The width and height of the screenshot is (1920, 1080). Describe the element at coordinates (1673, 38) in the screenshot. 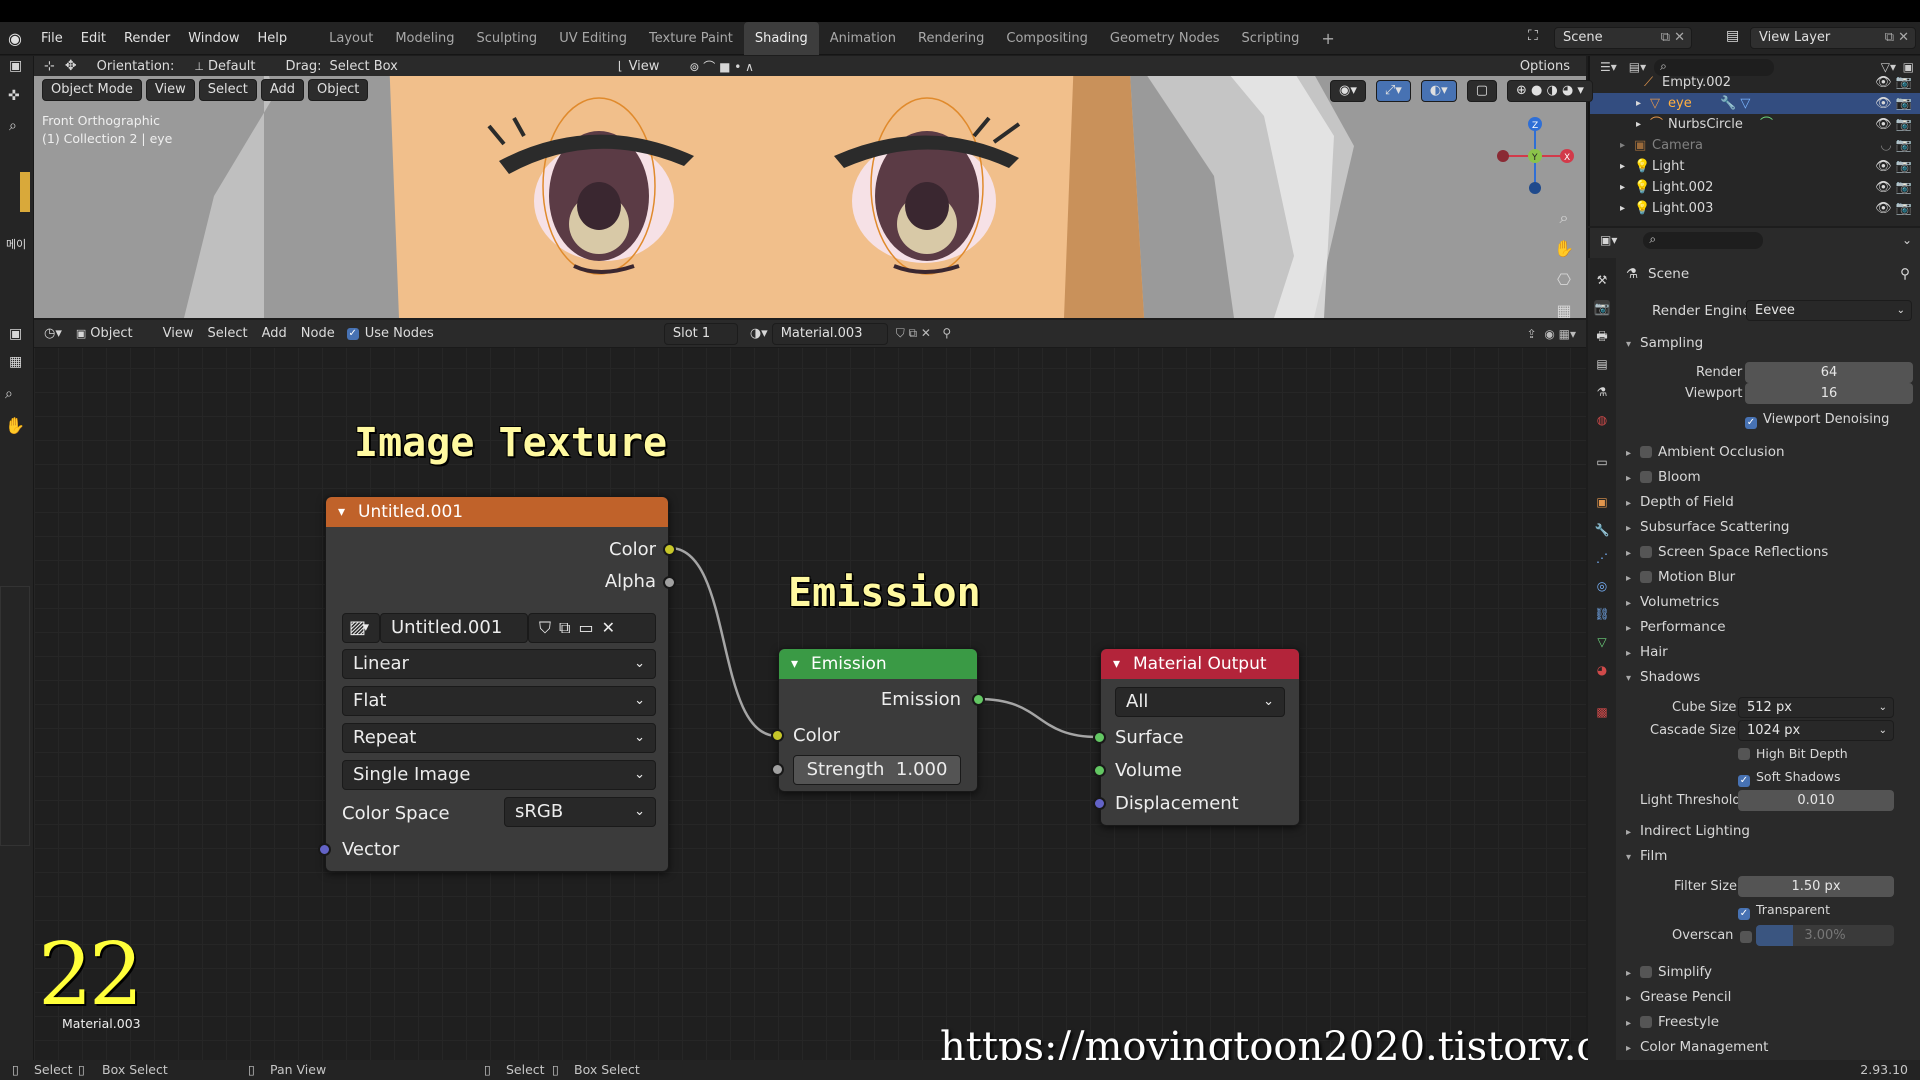

I see `scene-actions-icon: ⧉ ✕` at that location.